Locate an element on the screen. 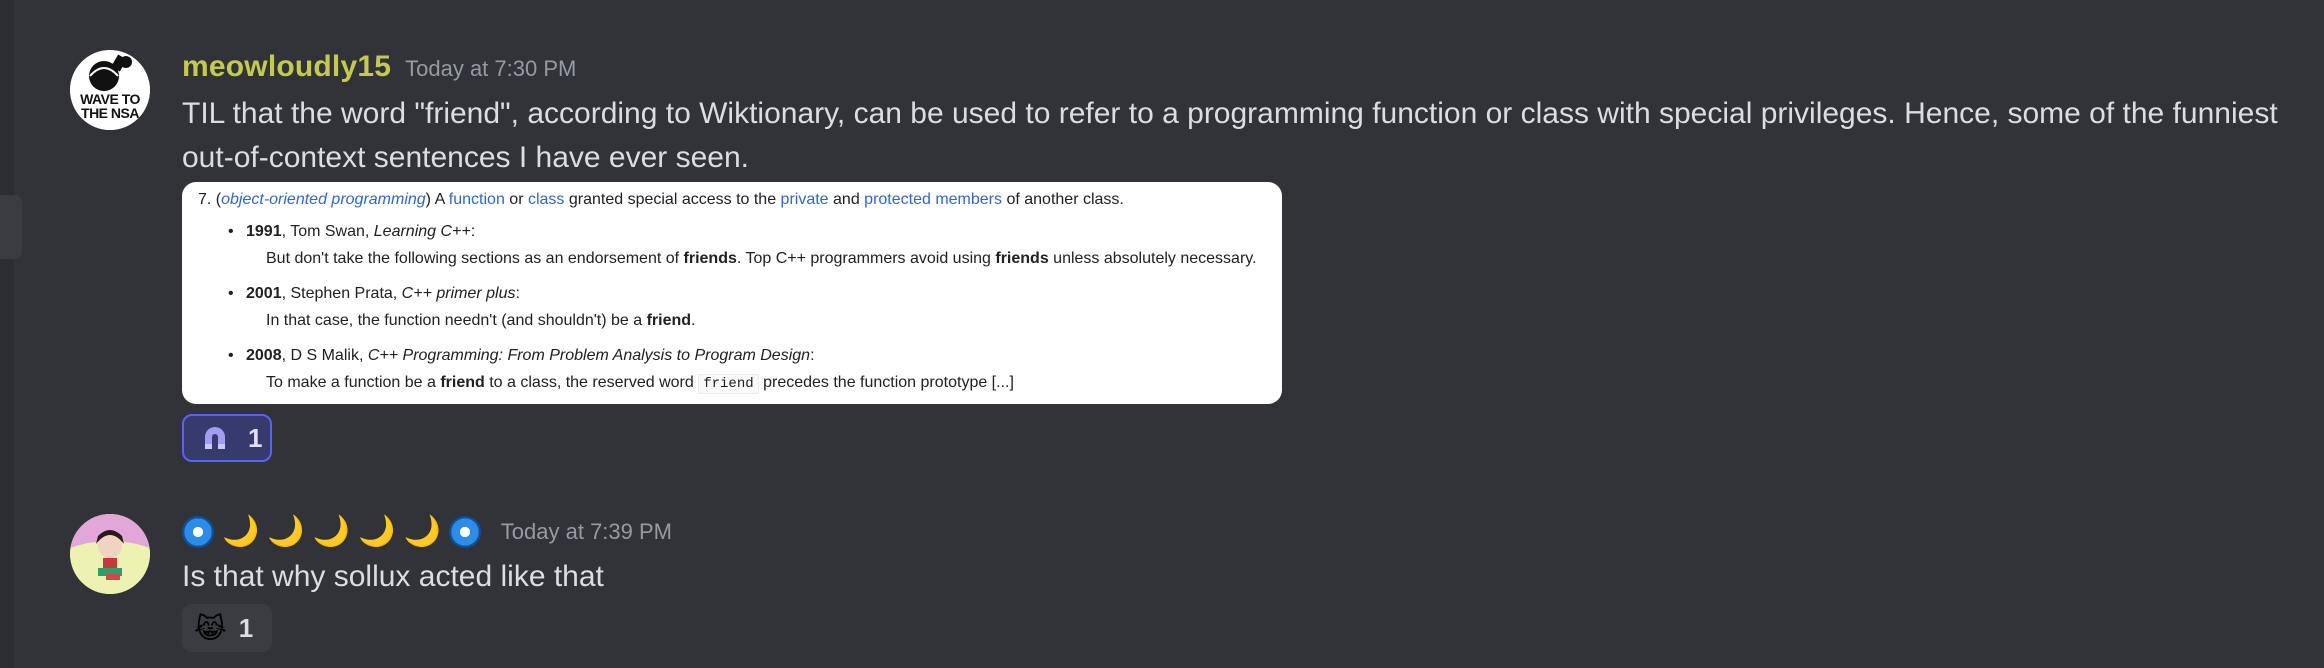 This screenshot has width=2324, height=668. avatar is located at coordinates (110, 554).